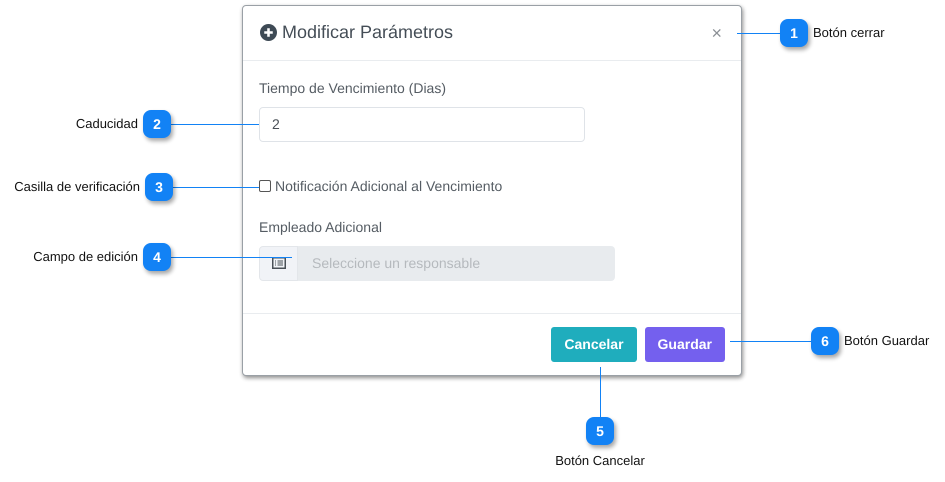 The height and width of the screenshot is (482, 945). I want to click on callout-label: Caducidad, so click(107, 124).